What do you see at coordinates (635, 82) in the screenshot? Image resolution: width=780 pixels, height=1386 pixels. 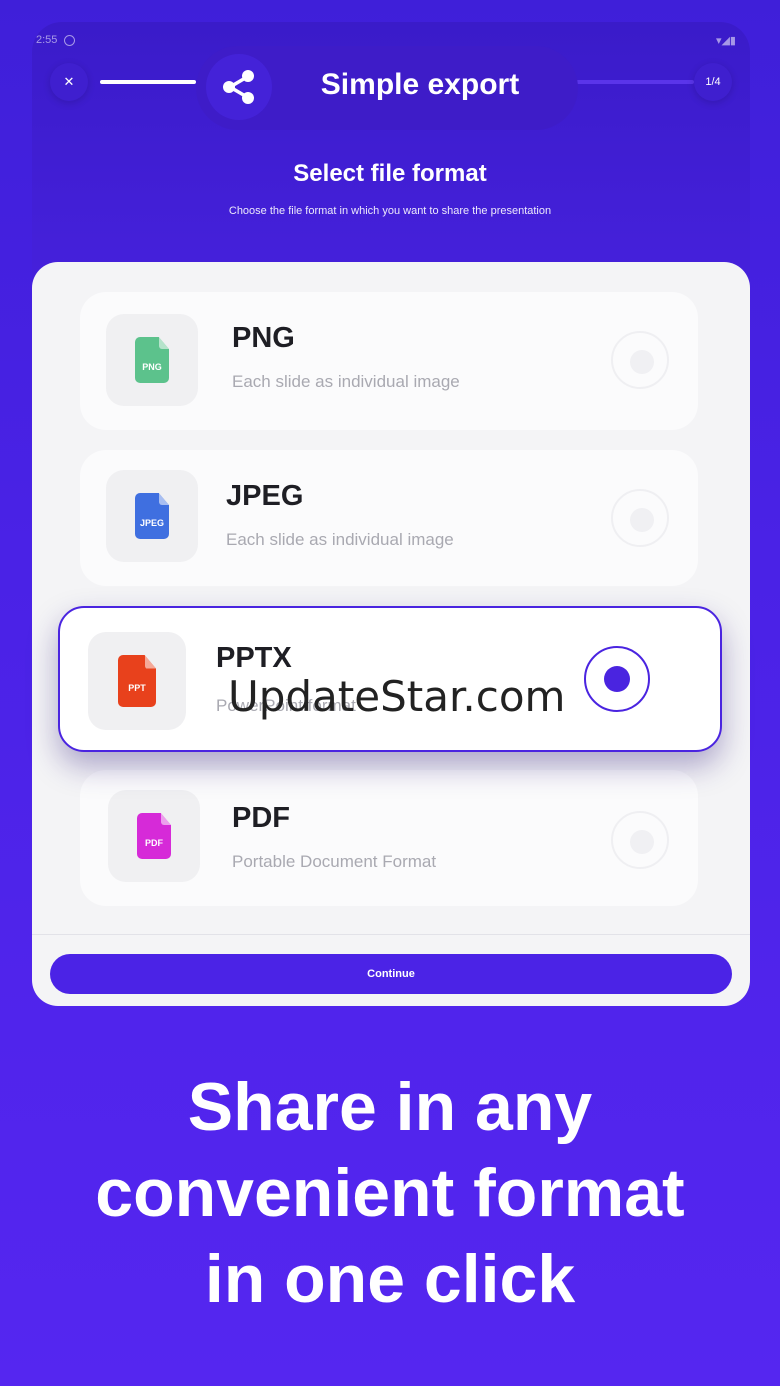 I see `progress-line-remaining` at bounding box center [635, 82].